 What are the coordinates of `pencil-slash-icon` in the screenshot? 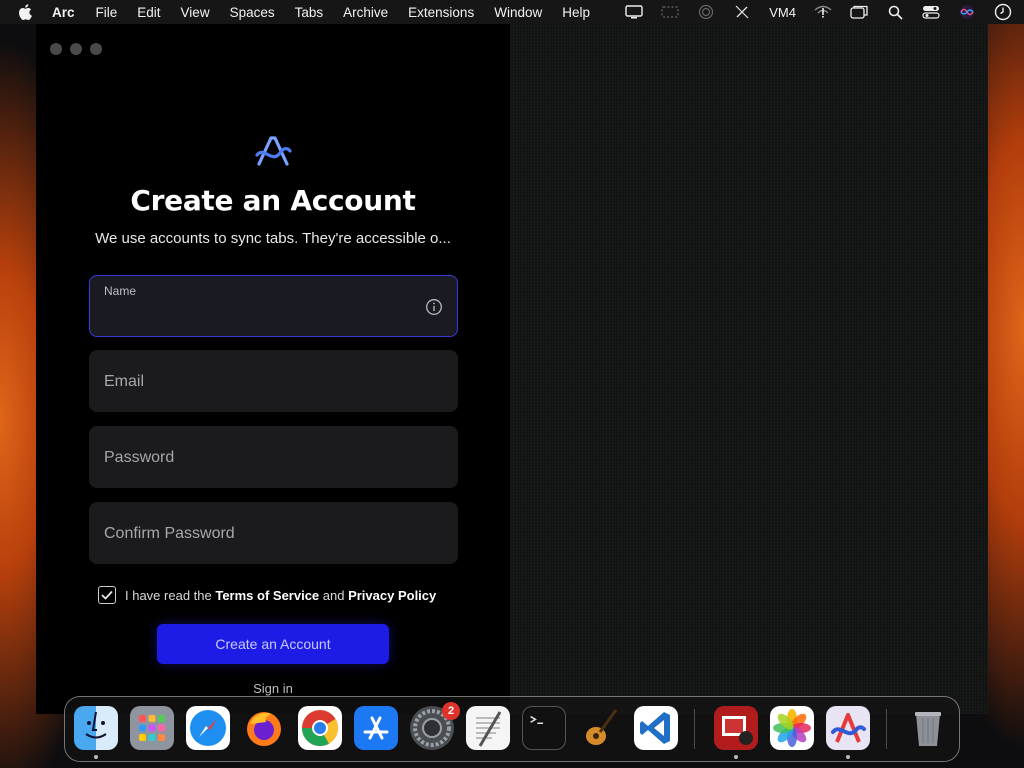 It's located at (742, 12).